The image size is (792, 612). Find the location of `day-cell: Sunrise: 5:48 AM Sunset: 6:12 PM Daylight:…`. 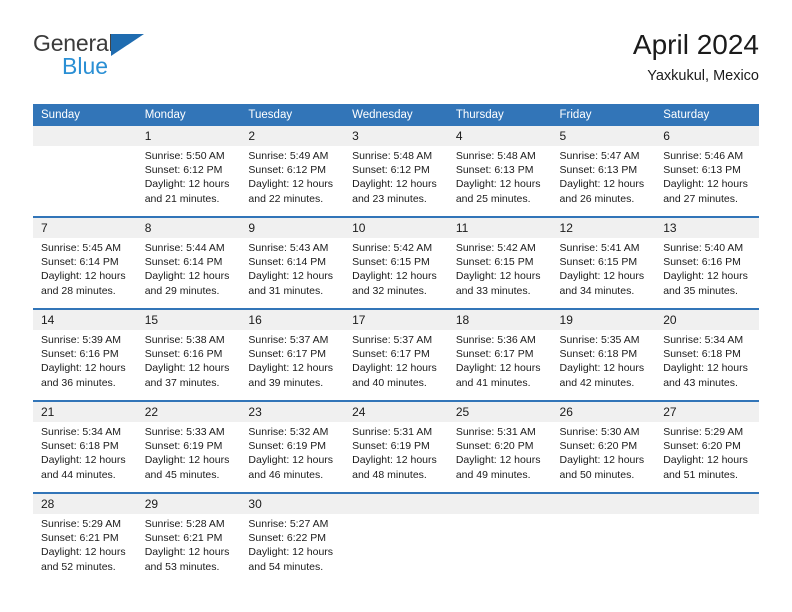

day-cell: Sunrise: 5:48 AM Sunset: 6:12 PM Daylight:… is located at coordinates (396, 181).